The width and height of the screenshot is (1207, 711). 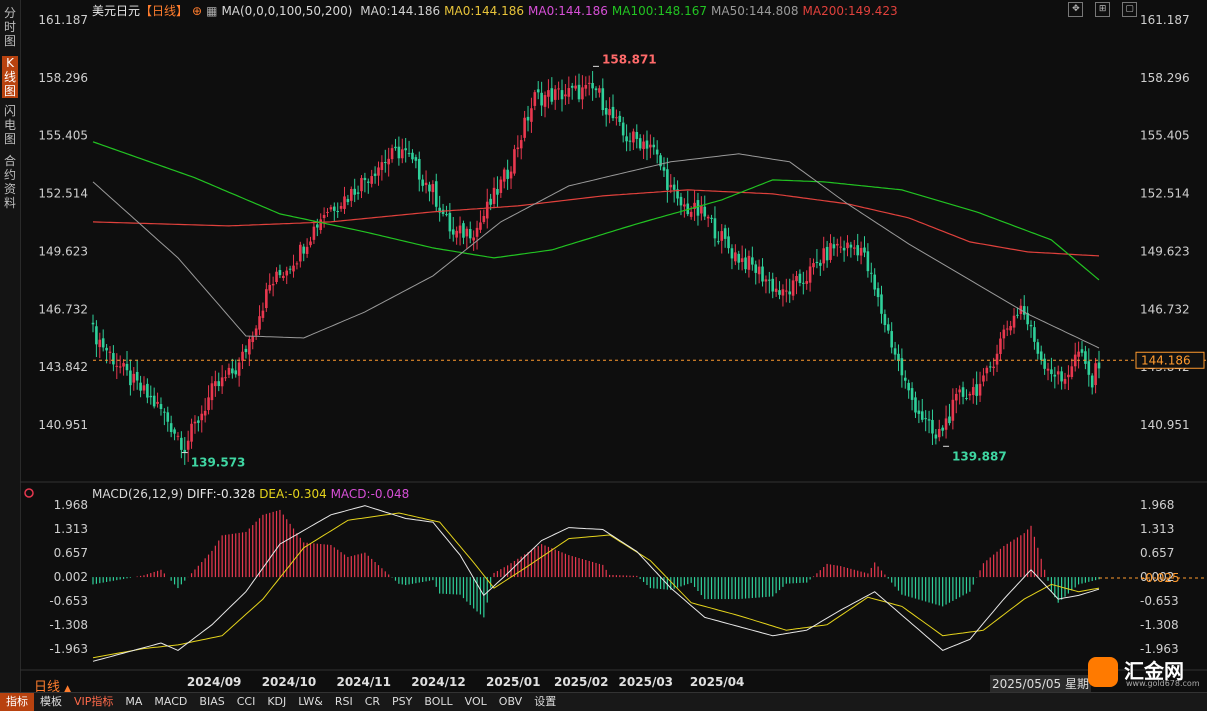 I want to click on y-tick-label-left: 140.951, so click(x=63, y=425).